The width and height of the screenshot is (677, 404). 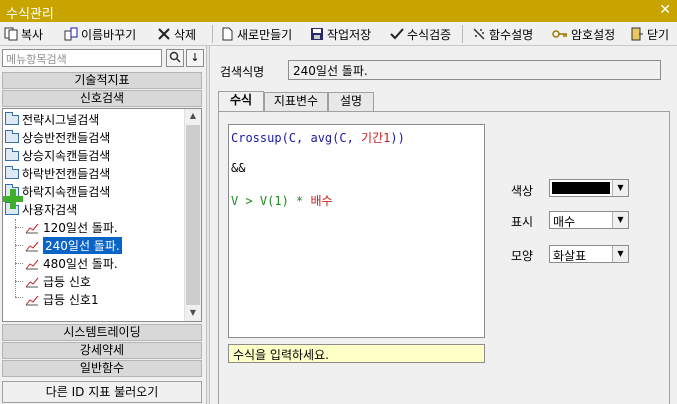 I want to click on tree-item-label: 120일선 돌파., so click(x=80, y=228).